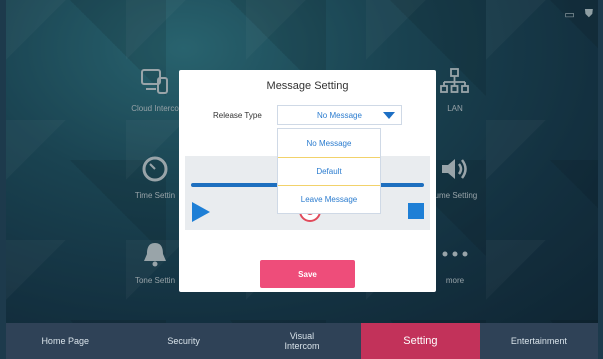 This screenshot has height=359, width=603. I want to click on nav-visual-intercom: Visual Intercom, so click(302, 341).